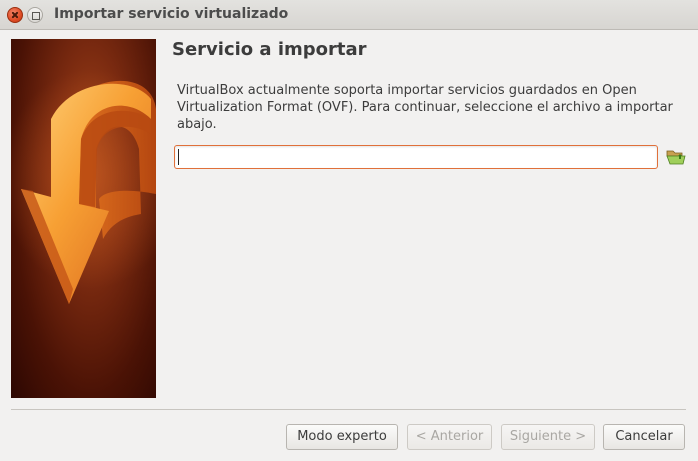 The height and width of the screenshot is (461, 698). What do you see at coordinates (269, 49) in the screenshot?
I see `page-title: Servicio a importar` at bounding box center [269, 49].